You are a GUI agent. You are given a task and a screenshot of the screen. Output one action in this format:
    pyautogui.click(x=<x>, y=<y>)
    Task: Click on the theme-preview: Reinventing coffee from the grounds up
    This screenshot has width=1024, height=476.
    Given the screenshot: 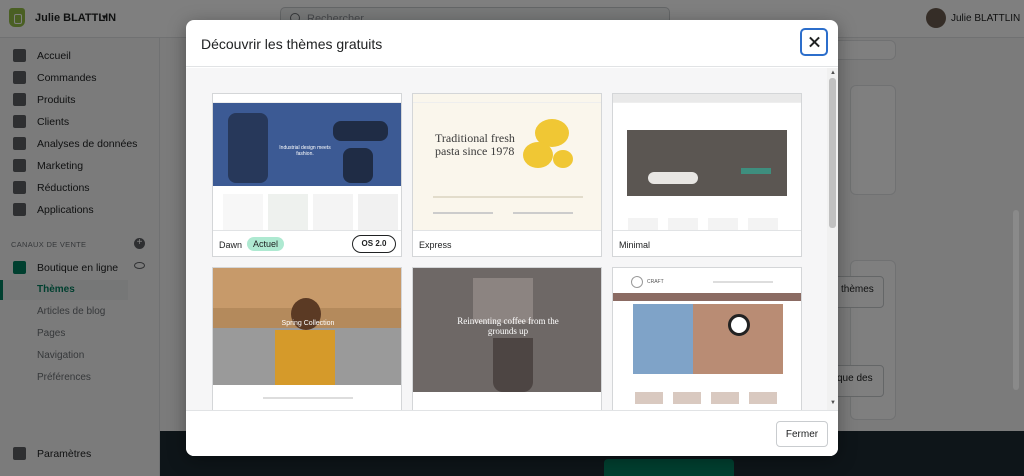 What is the action you would take?
    pyautogui.click(x=507, y=336)
    